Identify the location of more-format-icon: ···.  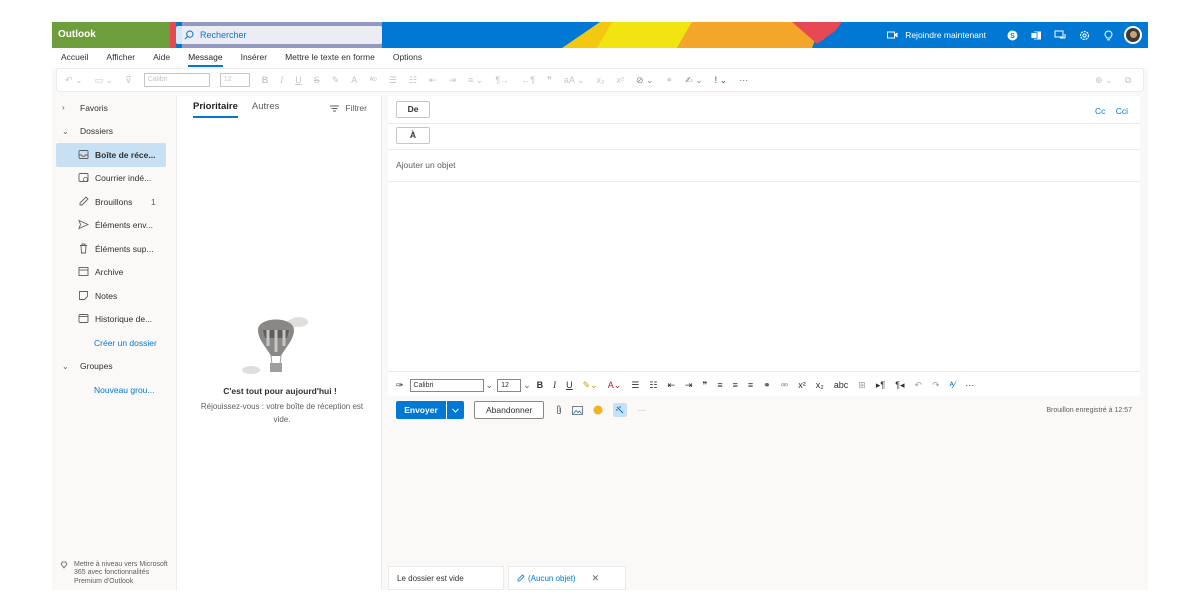
(969, 385).